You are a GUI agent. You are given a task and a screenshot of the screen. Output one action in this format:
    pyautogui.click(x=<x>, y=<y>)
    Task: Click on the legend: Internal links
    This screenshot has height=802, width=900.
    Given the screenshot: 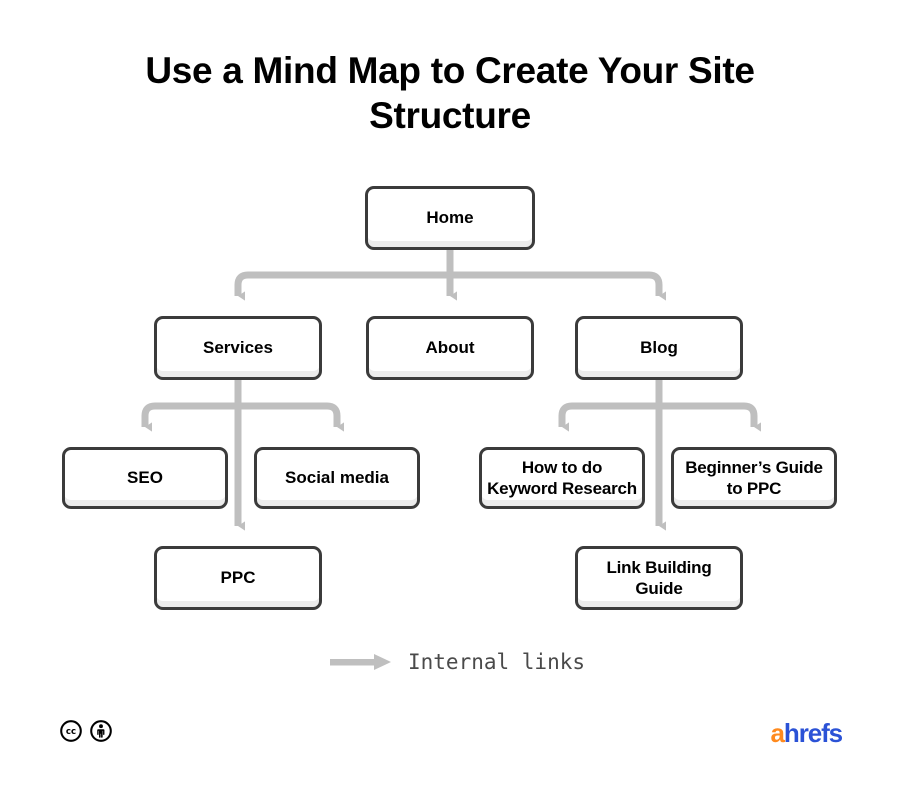 What is the action you would take?
    pyautogui.click(x=457, y=662)
    